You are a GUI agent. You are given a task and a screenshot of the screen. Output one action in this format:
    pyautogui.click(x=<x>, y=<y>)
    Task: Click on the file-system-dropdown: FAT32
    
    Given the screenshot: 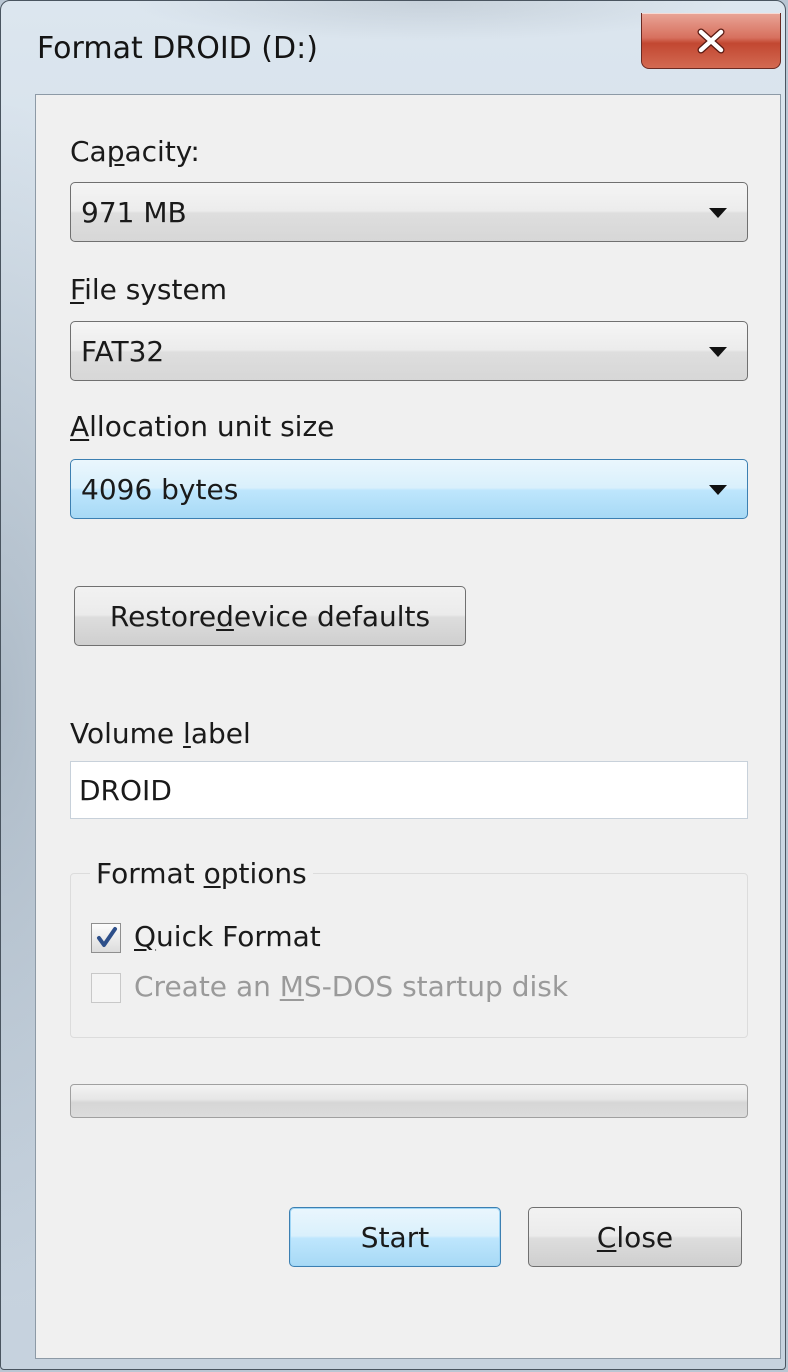 What is the action you would take?
    pyautogui.click(x=409, y=351)
    